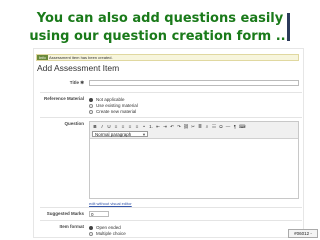 This screenshot has width=320, height=240. What do you see at coordinates (81, 57) in the screenshot?
I see `info-text: Assessment item has been created.` at bounding box center [81, 57].